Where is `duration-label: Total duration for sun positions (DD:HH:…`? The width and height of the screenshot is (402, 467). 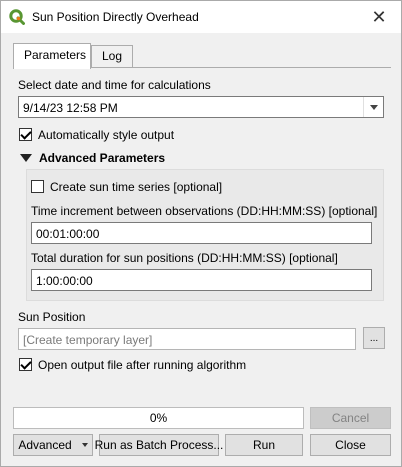
duration-label: Total duration for sun positions (DD:HH:… is located at coordinates (184, 258).